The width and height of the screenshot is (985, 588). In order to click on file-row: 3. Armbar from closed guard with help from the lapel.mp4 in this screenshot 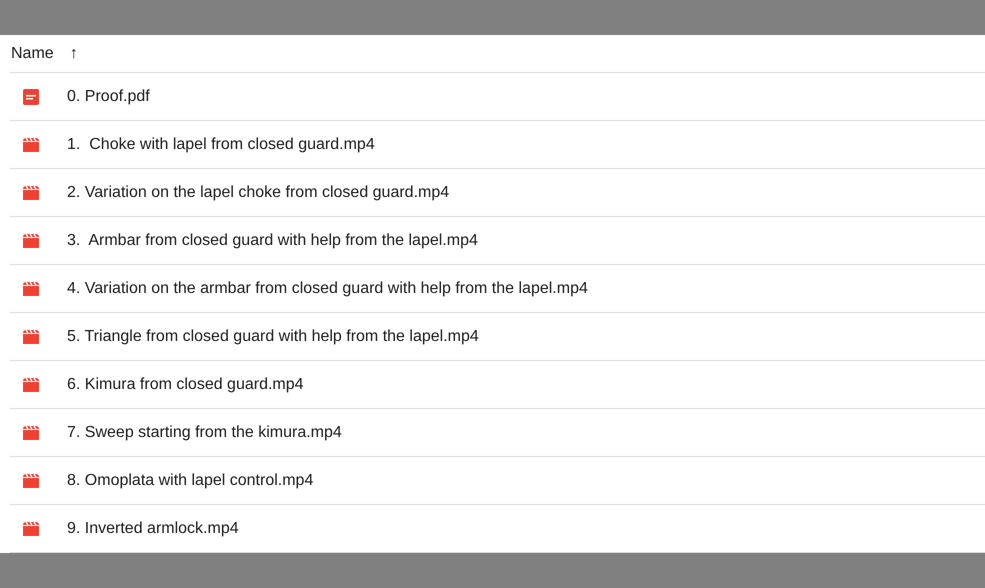, I will do `click(497, 241)`.